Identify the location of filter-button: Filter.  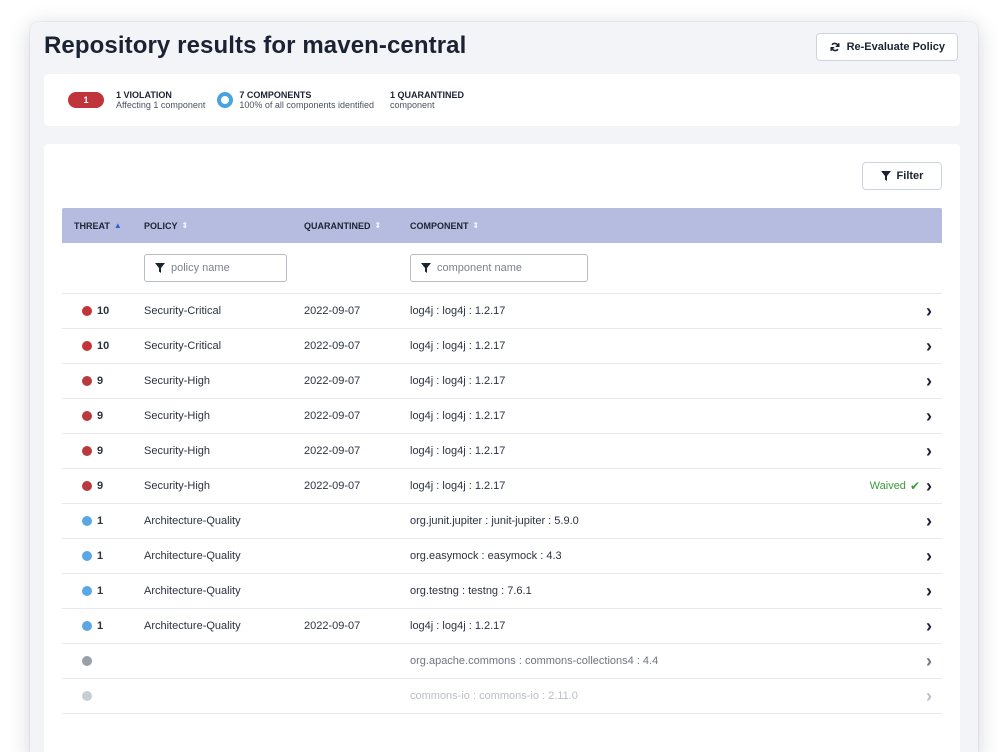
(902, 176).